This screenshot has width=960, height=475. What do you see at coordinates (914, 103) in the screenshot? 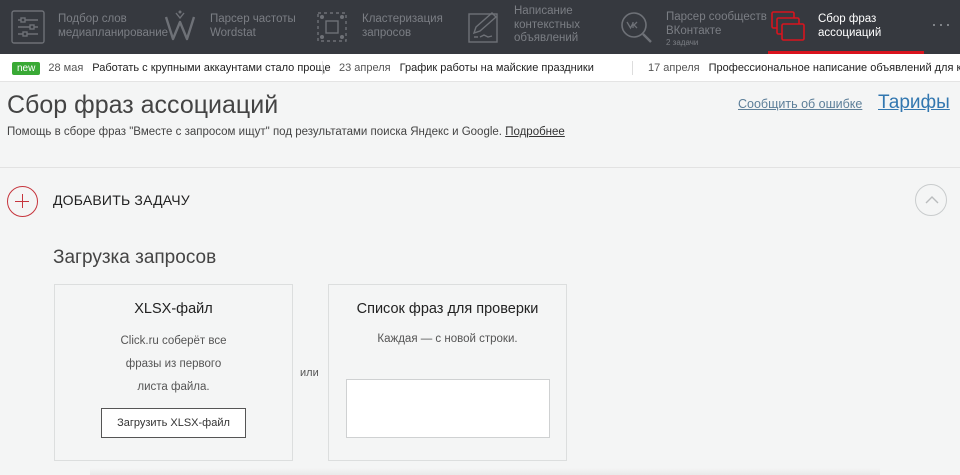
I see `tariffs-link: Тарифы` at bounding box center [914, 103].